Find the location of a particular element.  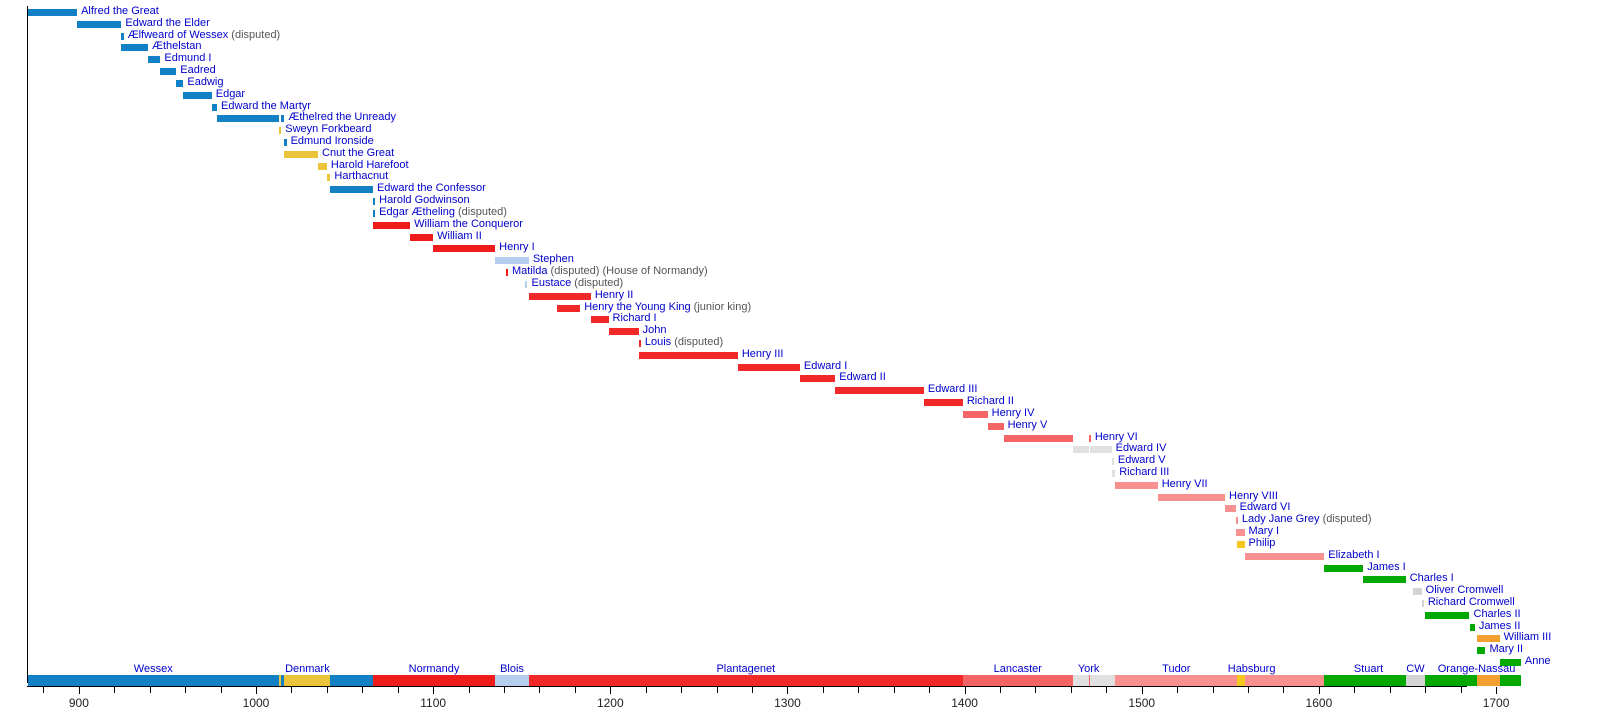

timeline-row: John is located at coordinates (800, 330).